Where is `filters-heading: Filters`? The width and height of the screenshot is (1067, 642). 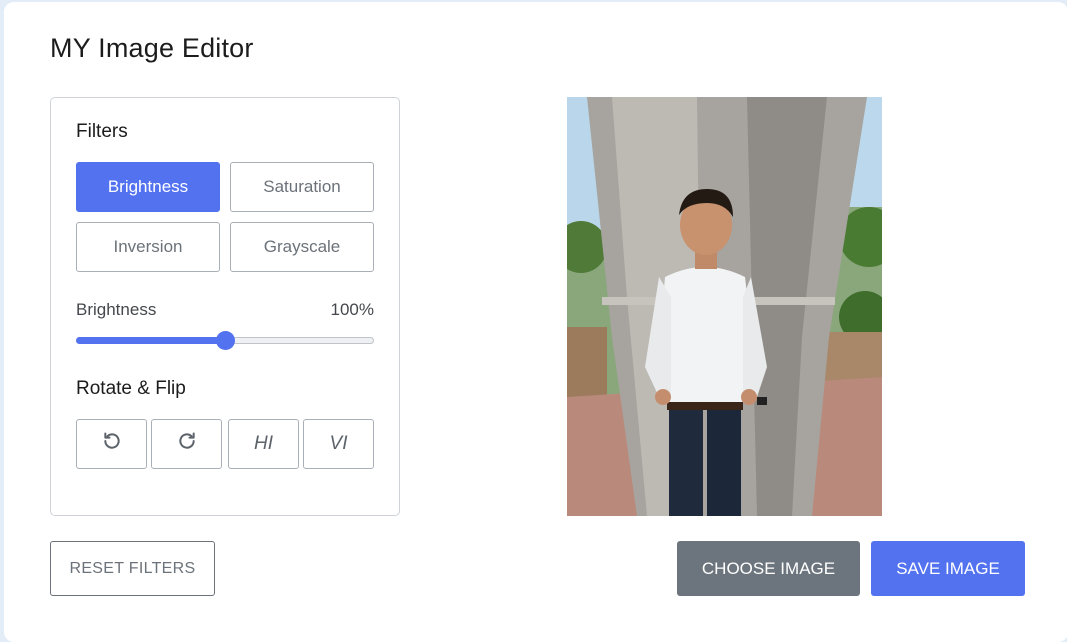 filters-heading: Filters is located at coordinates (102, 131).